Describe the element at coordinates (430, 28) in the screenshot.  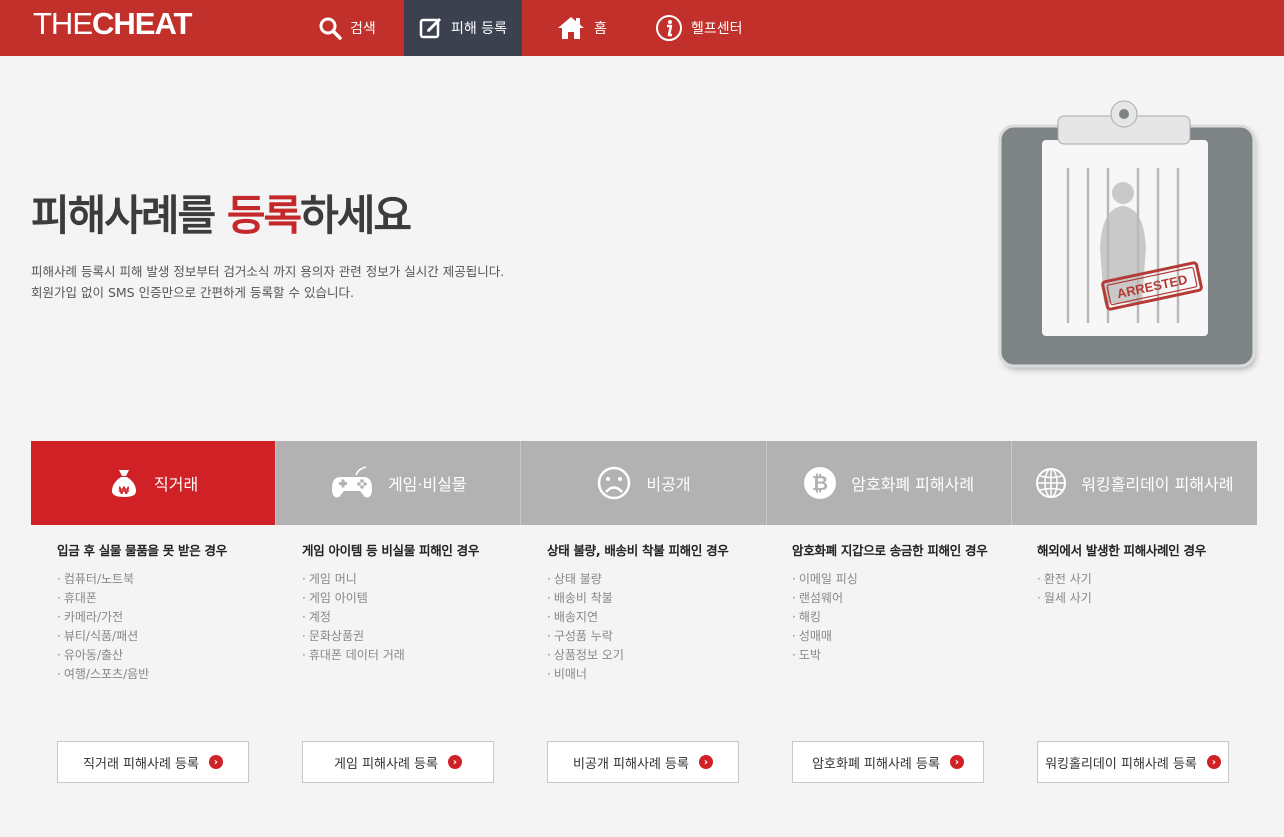
I see `edit-icon` at that location.